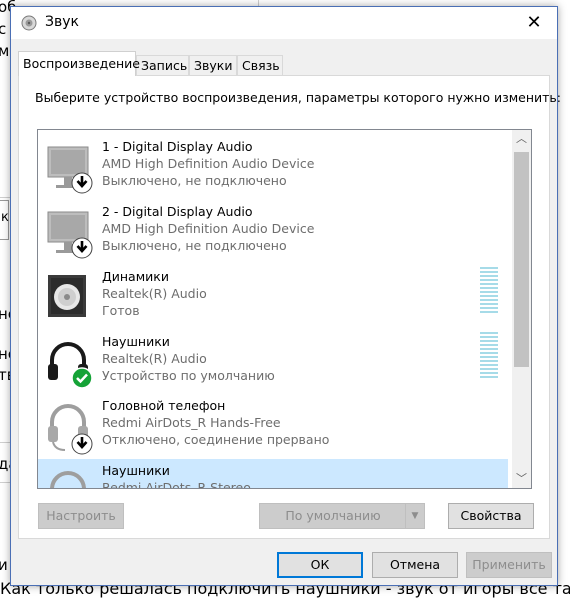  What do you see at coordinates (491, 516) in the screenshot?
I see `properties-button: Свойства` at bounding box center [491, 516].